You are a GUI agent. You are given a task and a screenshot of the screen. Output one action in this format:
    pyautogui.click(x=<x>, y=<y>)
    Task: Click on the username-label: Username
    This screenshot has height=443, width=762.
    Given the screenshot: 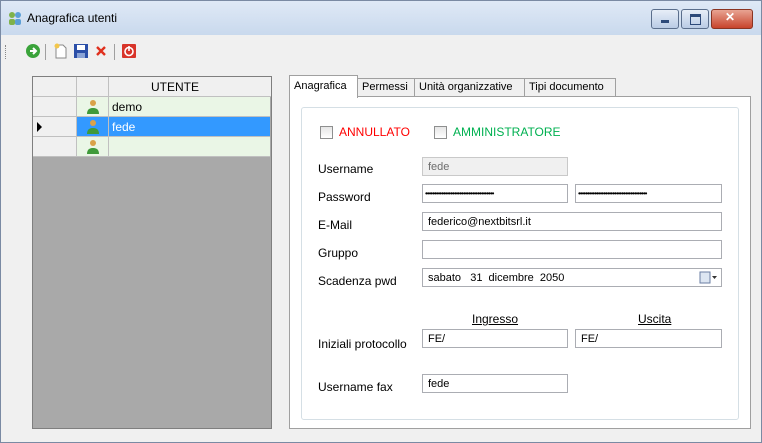 What is the action you would take?
    pyautogui.click(x=346, y=169)
    